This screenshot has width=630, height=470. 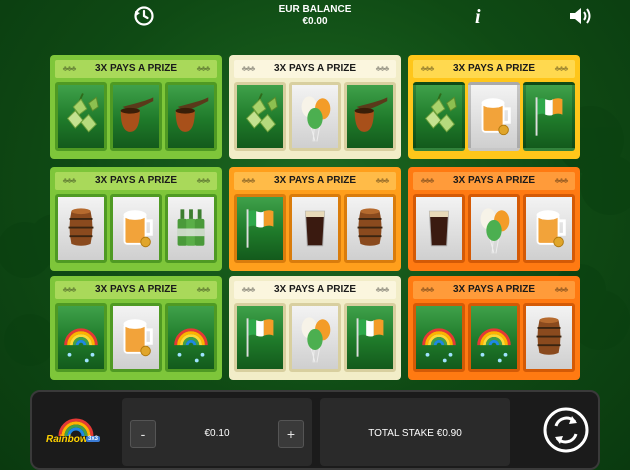 I want to click on top-bar: EUR BALANCE €0.00 i, so click(x=315, y=17).